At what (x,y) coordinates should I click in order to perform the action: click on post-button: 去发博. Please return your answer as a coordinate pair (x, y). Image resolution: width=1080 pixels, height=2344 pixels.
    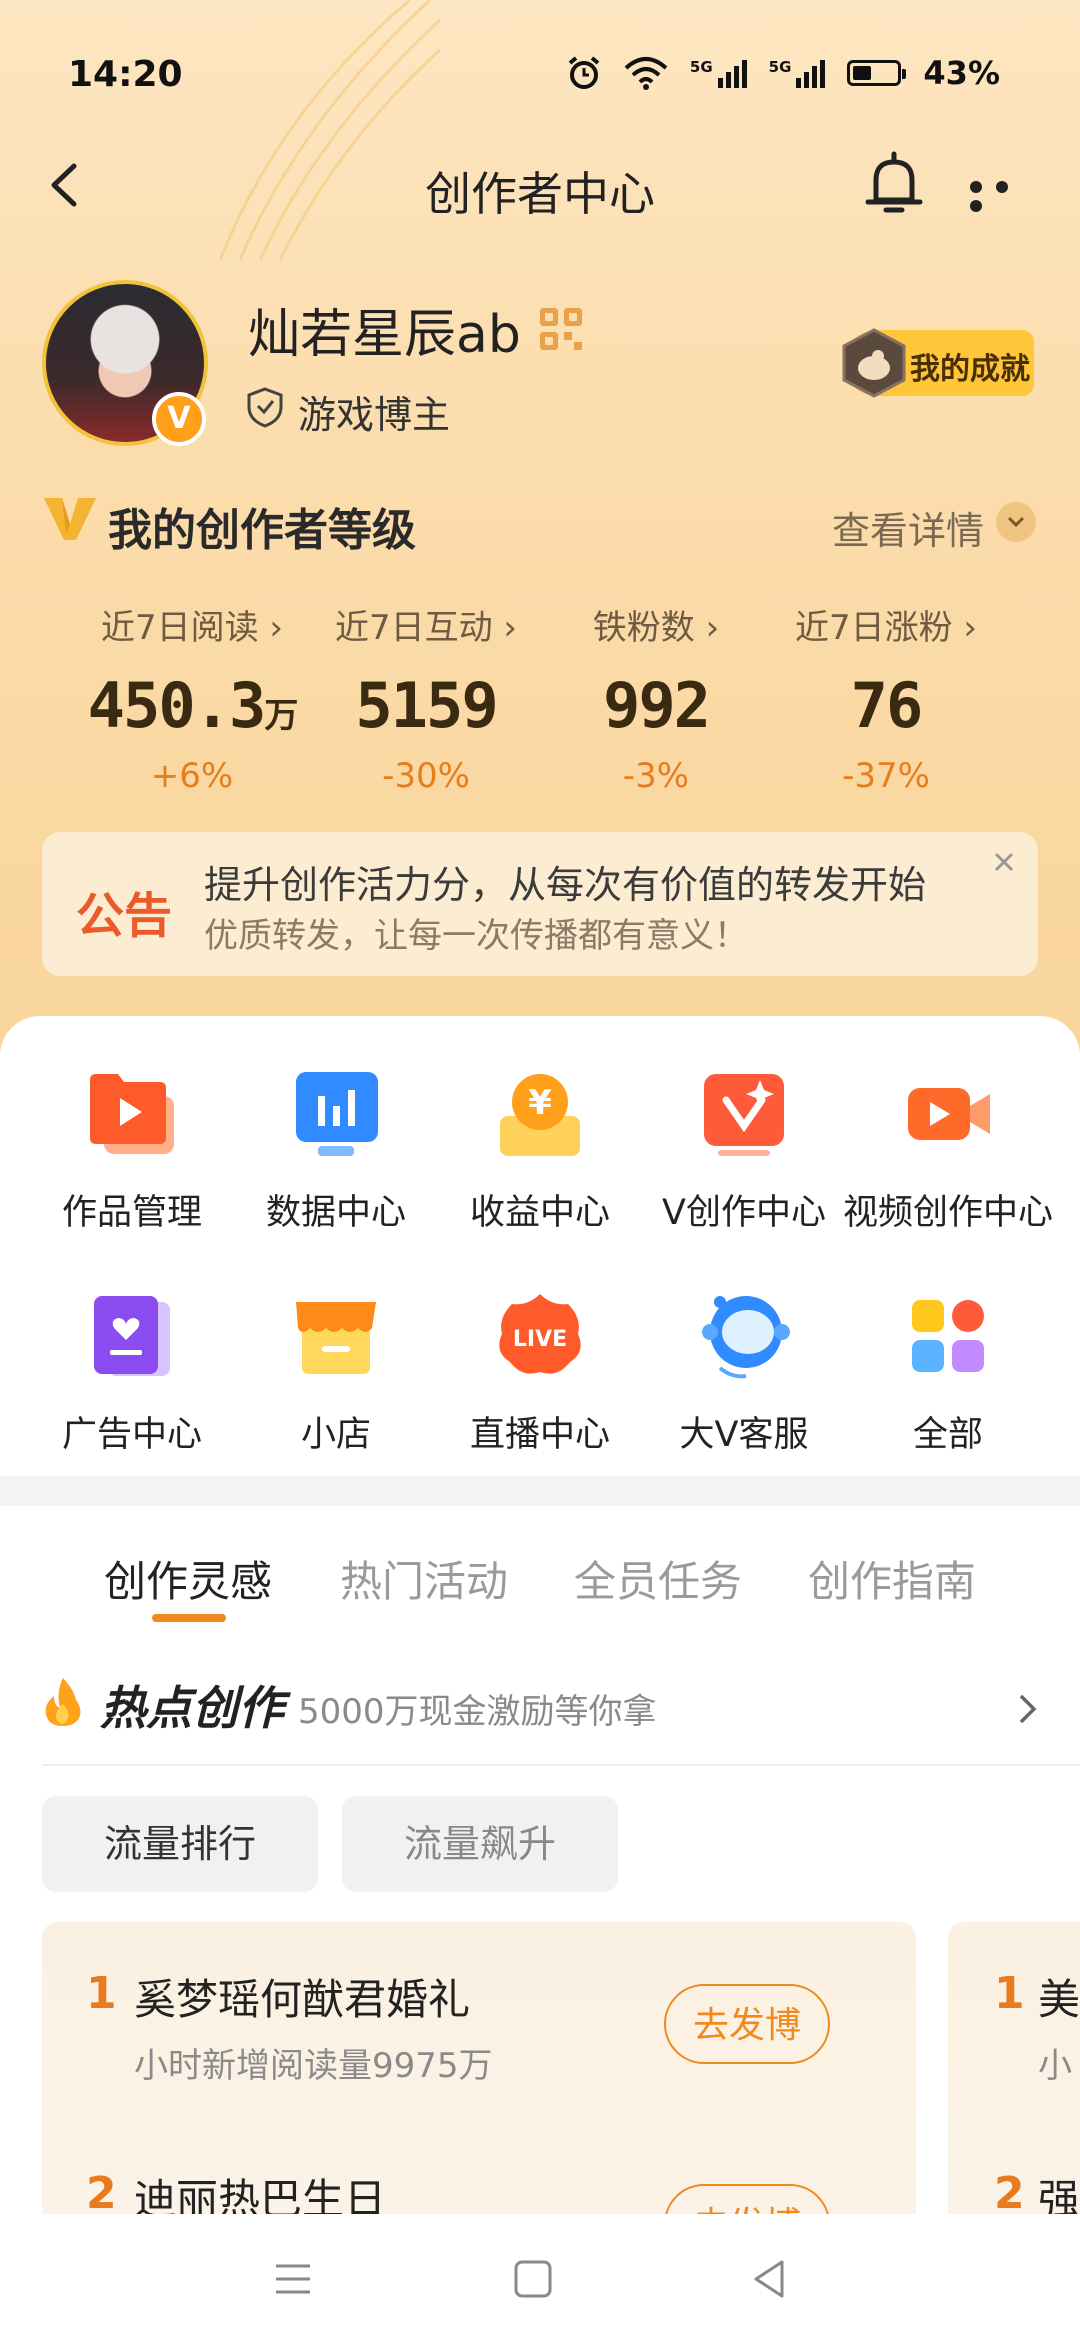
    Looking at the image, I should click on (747, 2024).